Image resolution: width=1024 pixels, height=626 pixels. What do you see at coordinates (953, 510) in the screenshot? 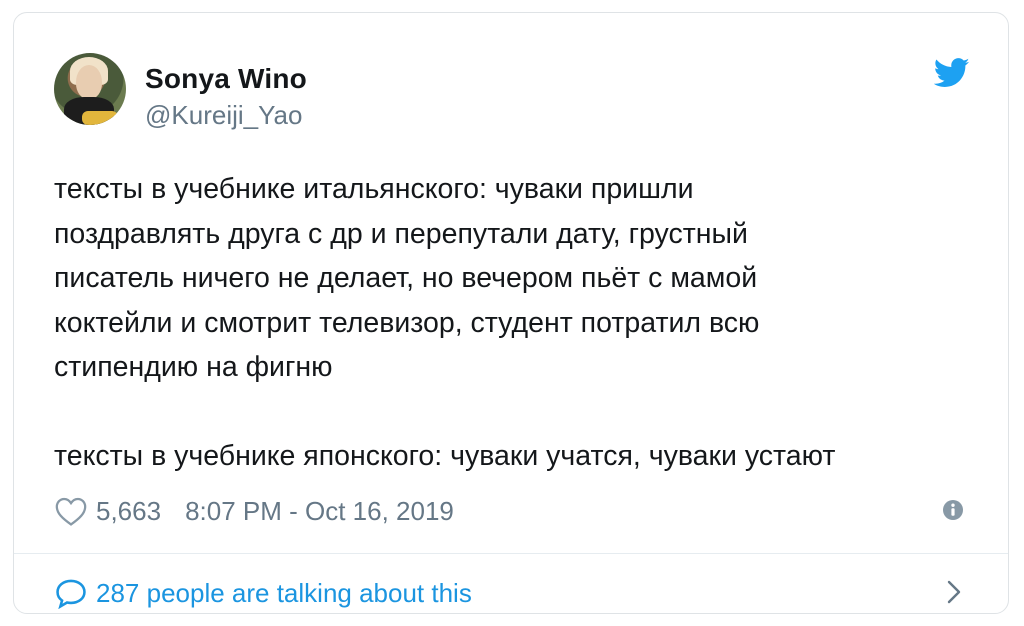
I see `info-icon` at bounding box center [953, 510].